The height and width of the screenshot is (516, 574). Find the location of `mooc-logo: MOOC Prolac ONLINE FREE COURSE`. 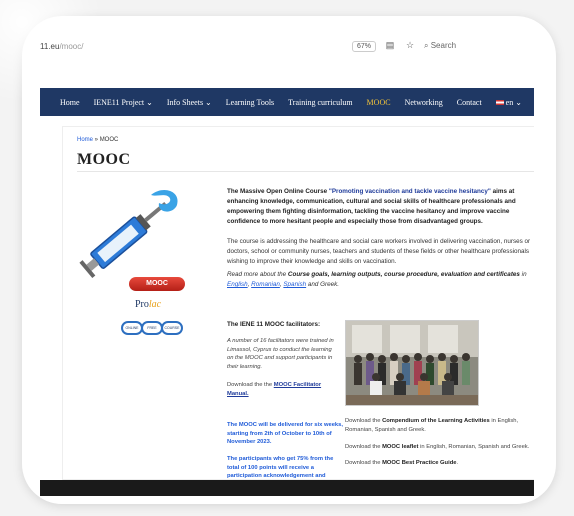

mooc-logo: MOOC Prolac ONLINE FREE COURSE is located at coordinates (156, 312).